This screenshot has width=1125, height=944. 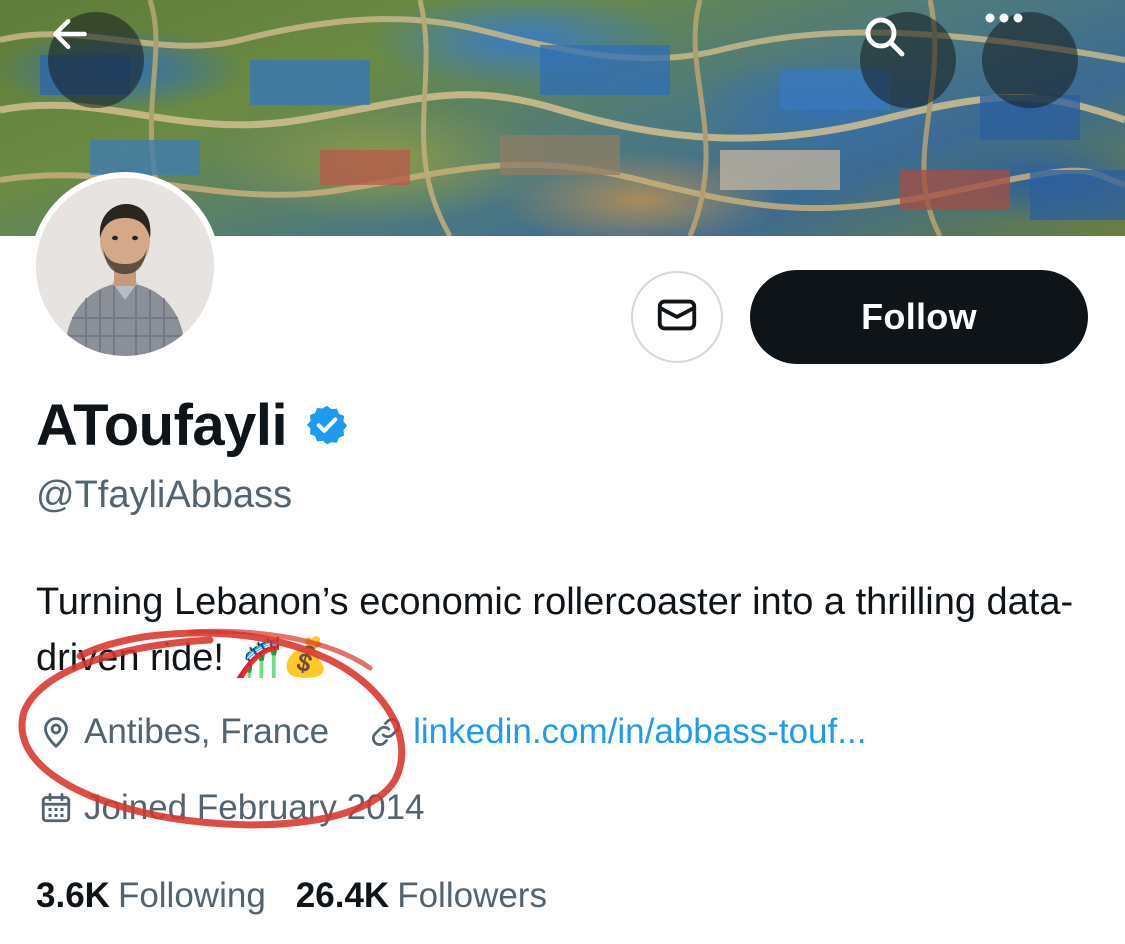 I want to click on following-stat: 3.6K Following, so click(x=151, y=896).